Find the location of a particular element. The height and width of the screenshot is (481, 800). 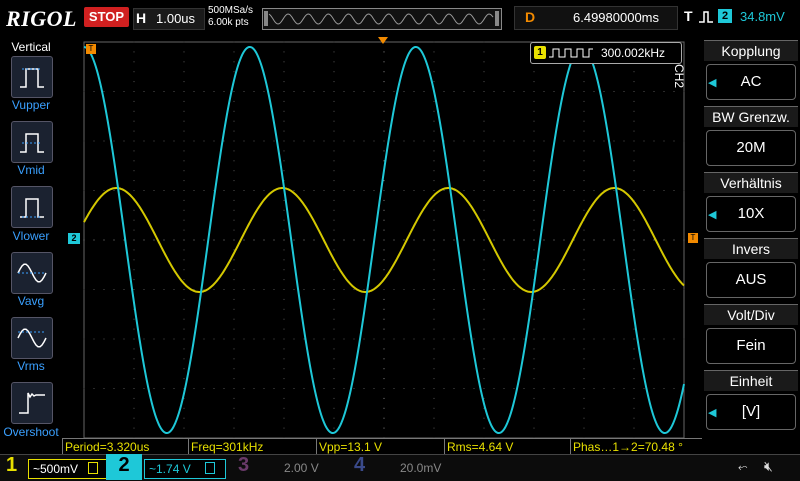

measurement-rms: Rms=4.64 V is located at coordinates (507, 446).